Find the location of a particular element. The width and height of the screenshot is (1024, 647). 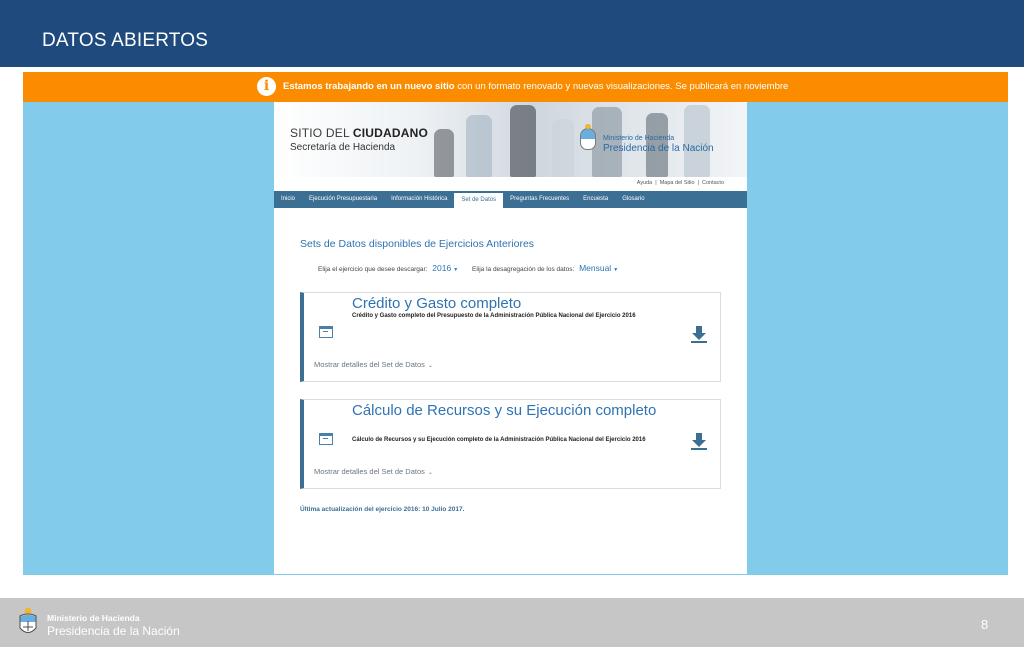

footer-presidency-label: Presidencia de la Nación is located at coordinates (113, 631).